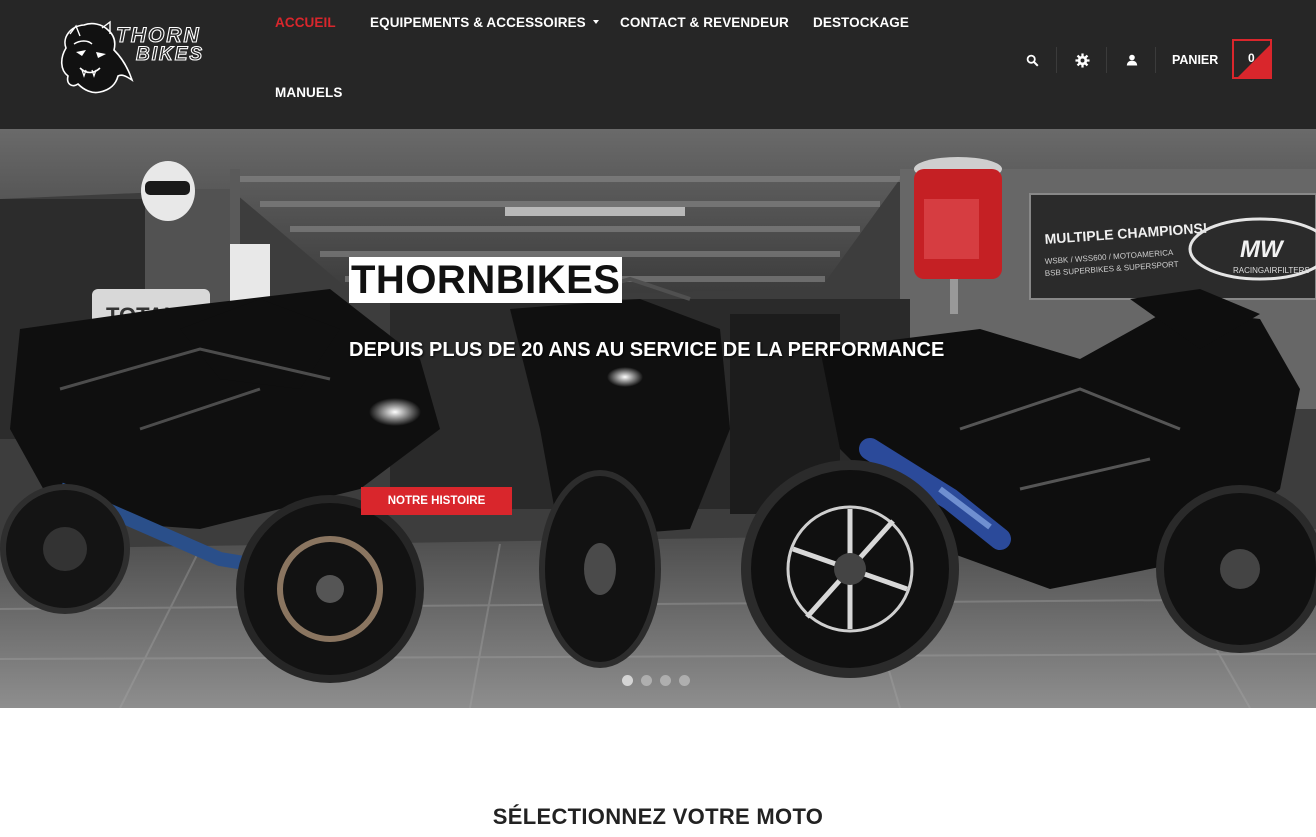  I want to click on nav-item-manuels: MANUELS, so click(308, 92).